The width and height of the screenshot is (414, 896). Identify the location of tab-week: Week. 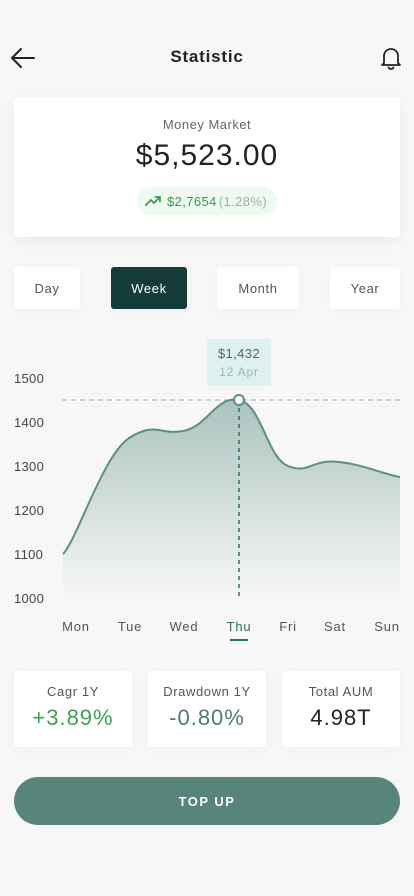
(149, 288).